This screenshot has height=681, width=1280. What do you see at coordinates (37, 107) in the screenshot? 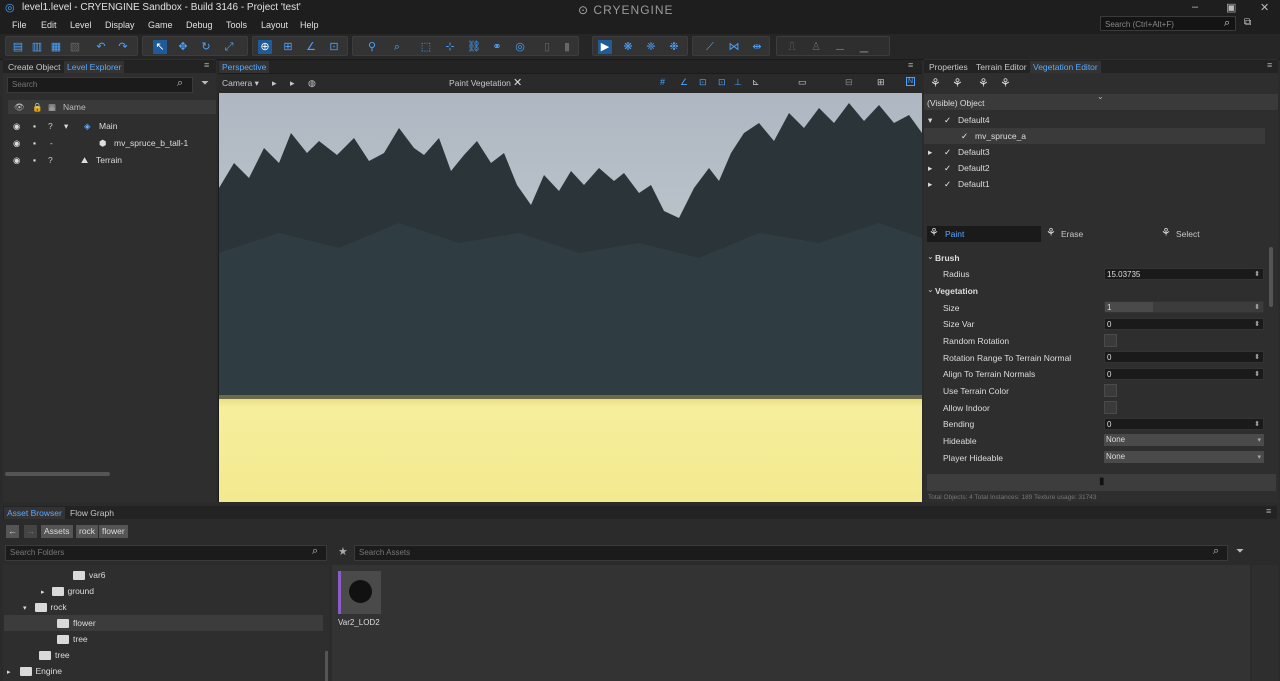
I see `lock-column-icon: 🔒` at bounding box center [37, 107].